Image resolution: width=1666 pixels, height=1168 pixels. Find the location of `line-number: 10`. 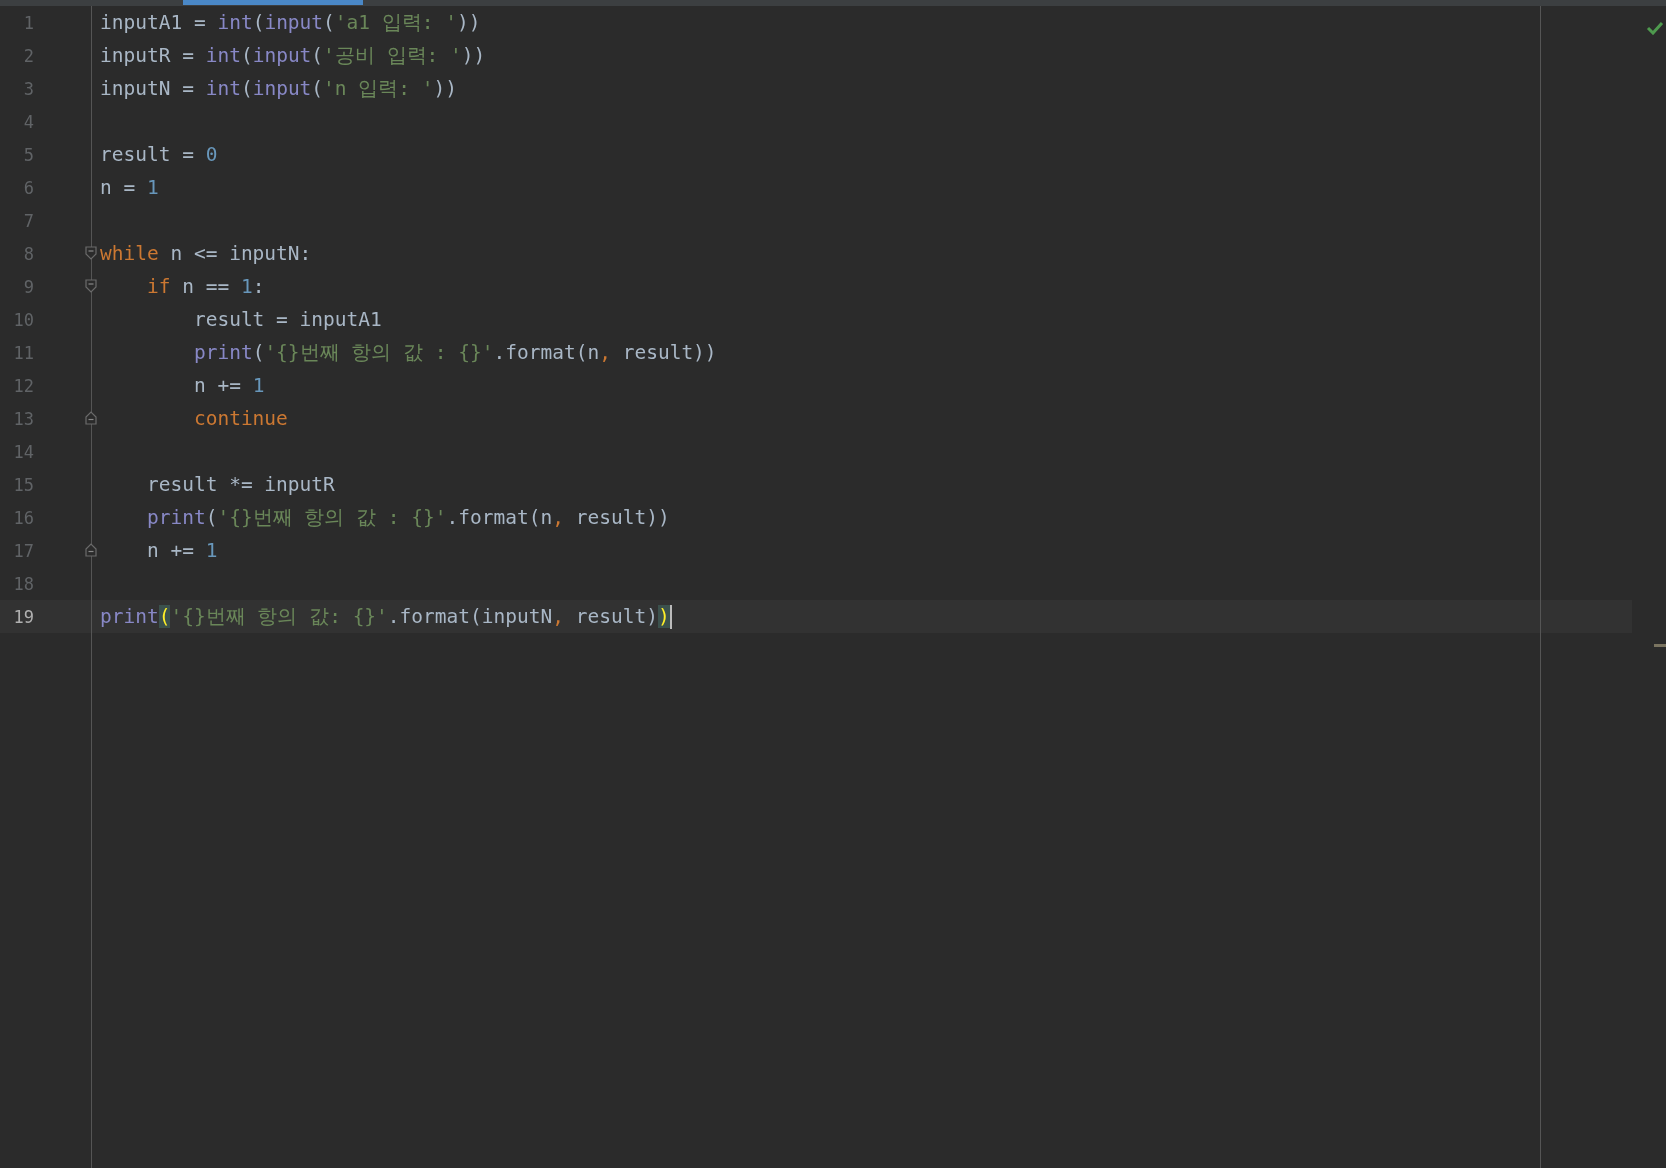

line-number: 10 is located at coordinates (23, 319).